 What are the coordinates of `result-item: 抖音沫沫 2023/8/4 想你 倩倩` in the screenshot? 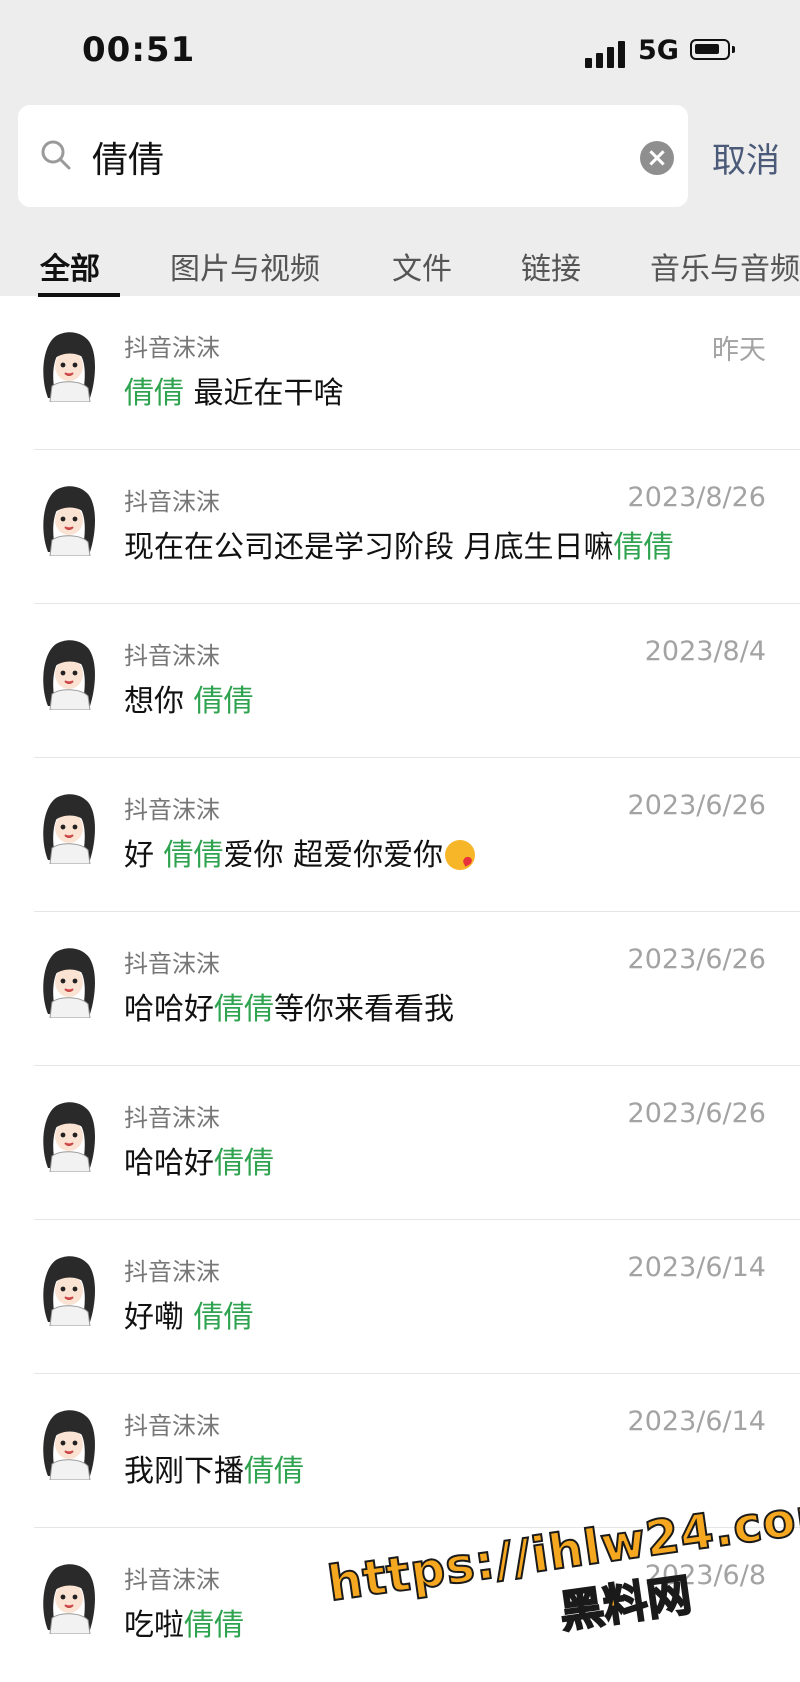 It's located at (400, 681).